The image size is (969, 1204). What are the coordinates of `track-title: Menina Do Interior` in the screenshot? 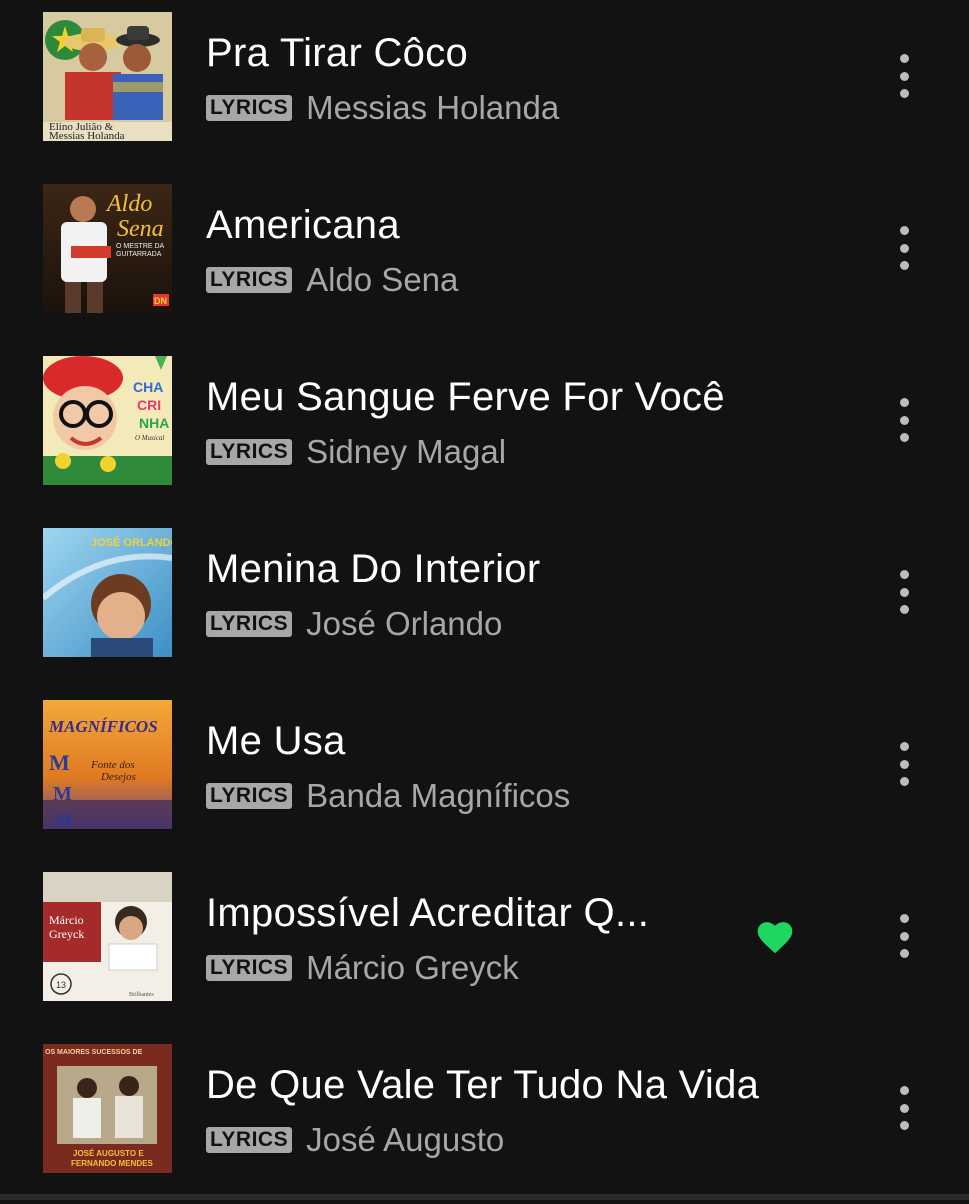 It's located at (373, 569).